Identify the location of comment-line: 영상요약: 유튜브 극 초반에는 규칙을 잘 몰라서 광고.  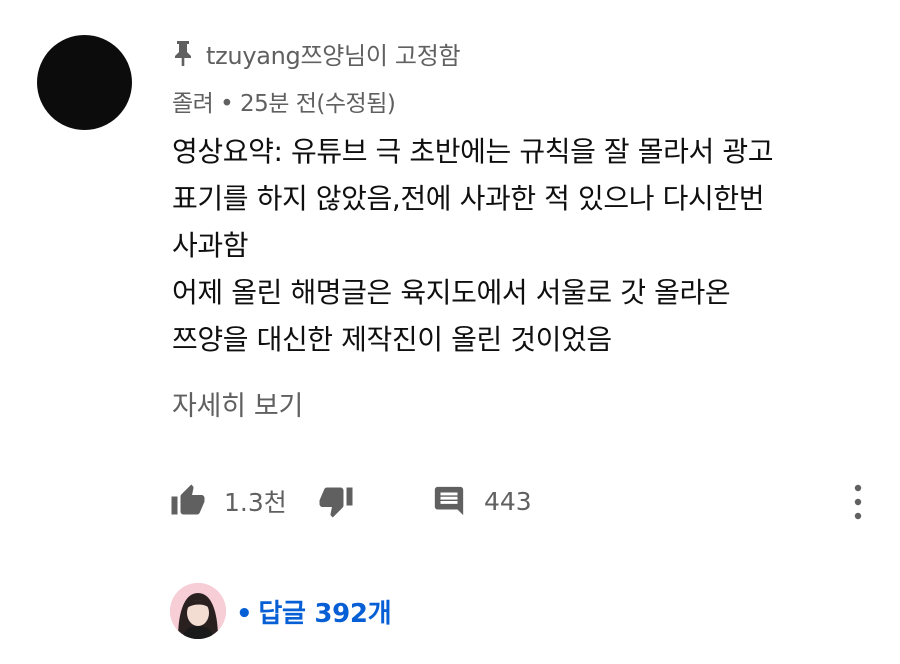
(473, 151).